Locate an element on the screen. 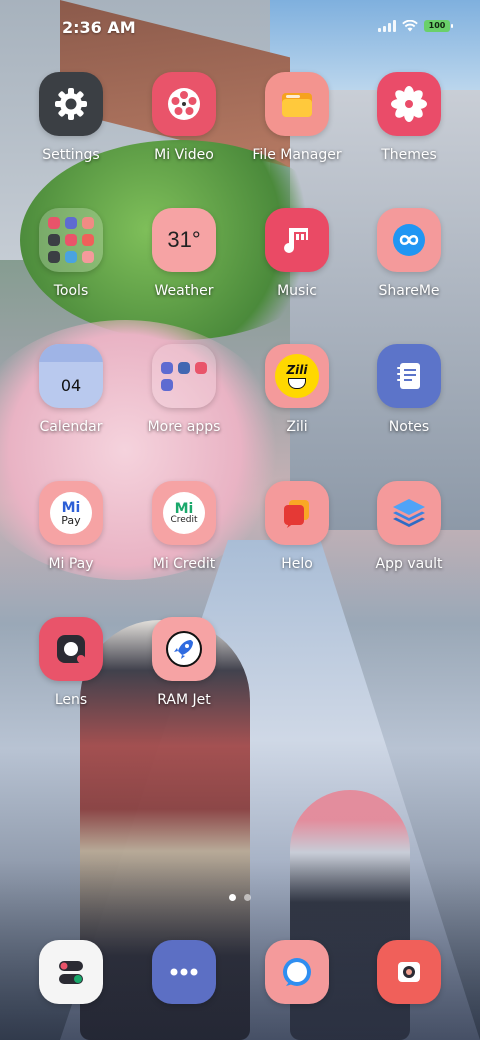  app-notes: Notes is located at coordinates (409, 389).